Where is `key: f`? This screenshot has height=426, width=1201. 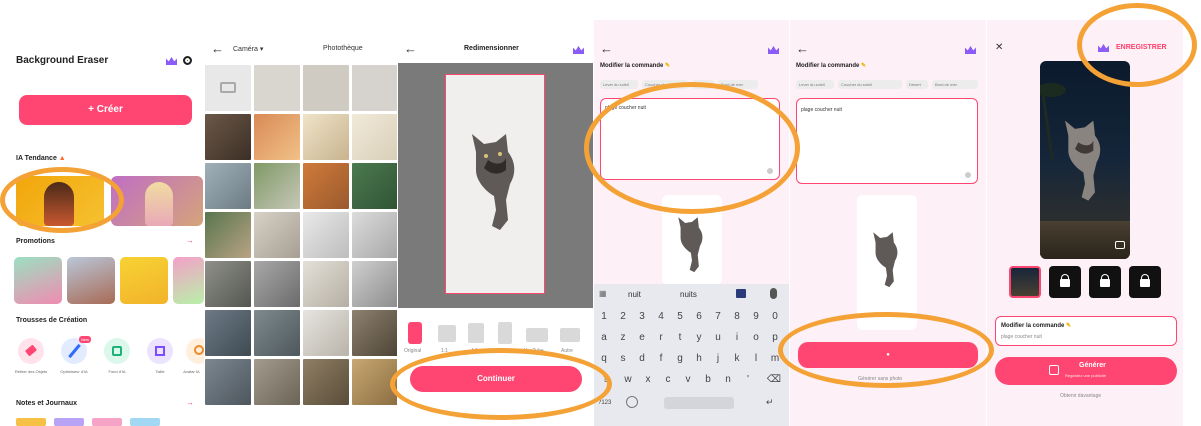
key: f is located at coordinates (661, 358).